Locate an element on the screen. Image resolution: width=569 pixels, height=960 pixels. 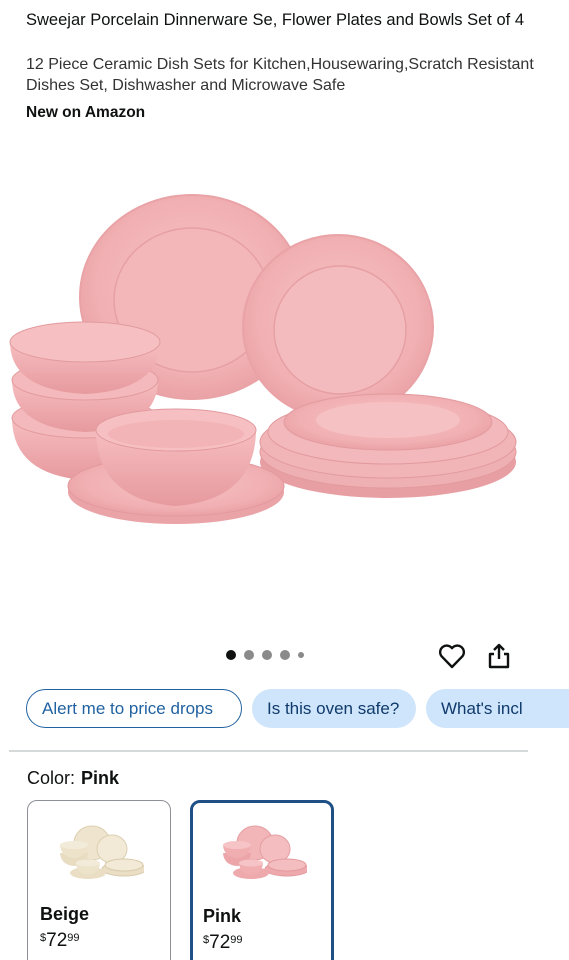
oven-safe-chip: Is this oven safe? is located at coordinates (334, 708).